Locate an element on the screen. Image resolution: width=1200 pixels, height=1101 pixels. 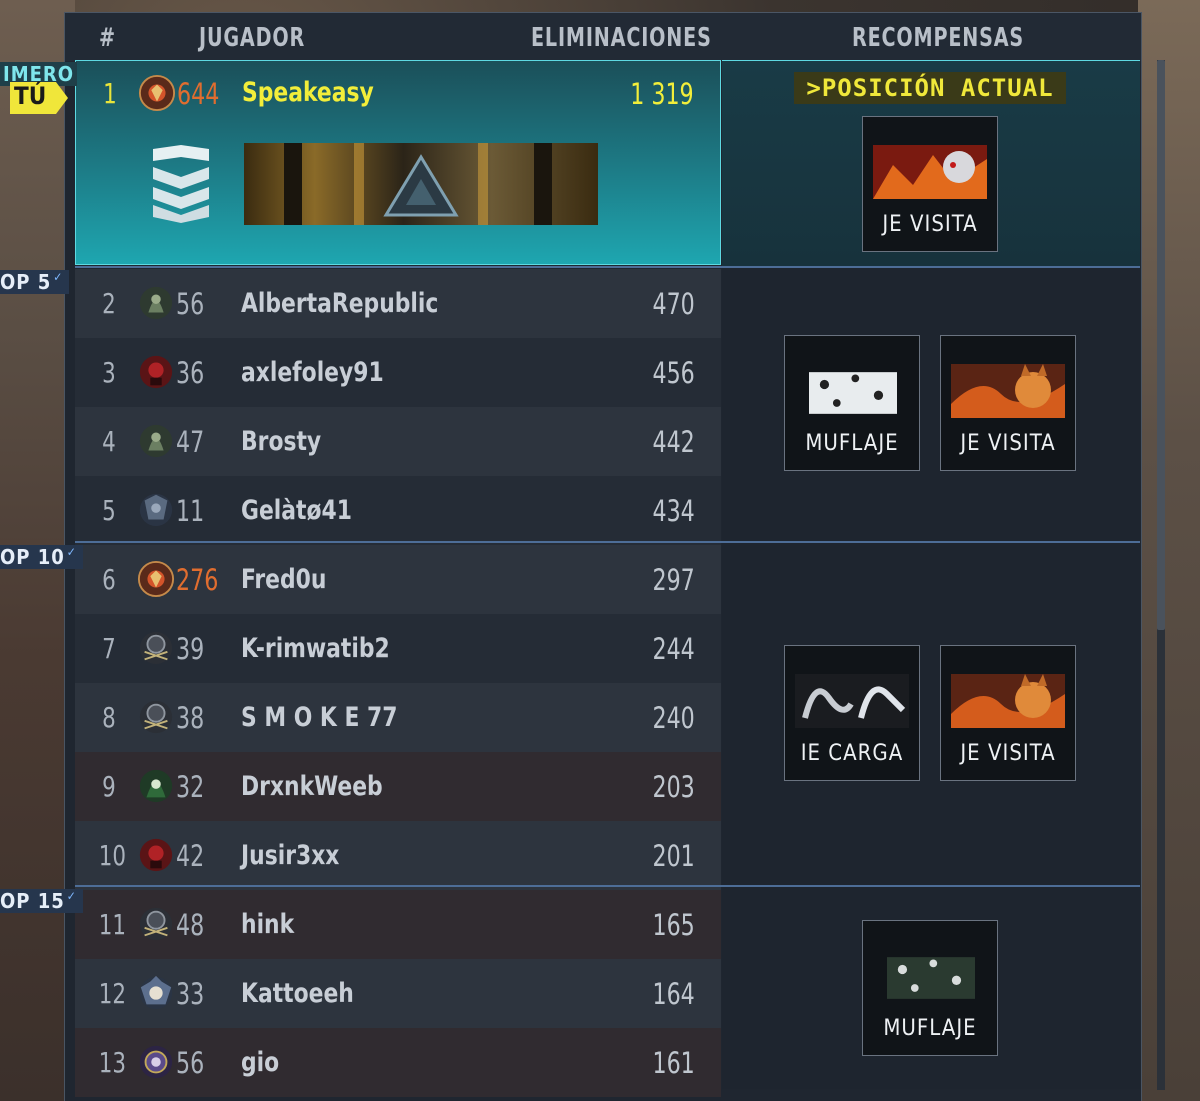
player-level: 276 is located at coordinates (197, 579).